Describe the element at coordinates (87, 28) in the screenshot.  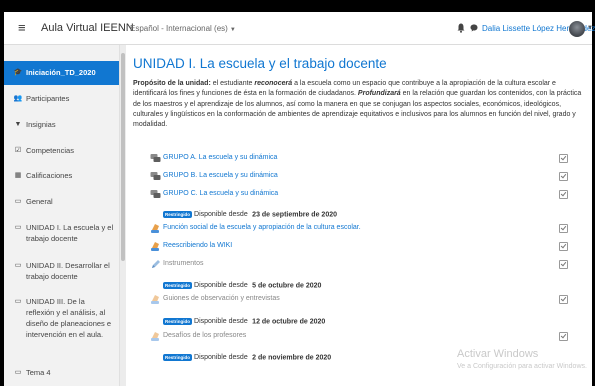
I see `site-name: Aula Virtual IEENN` at that location.